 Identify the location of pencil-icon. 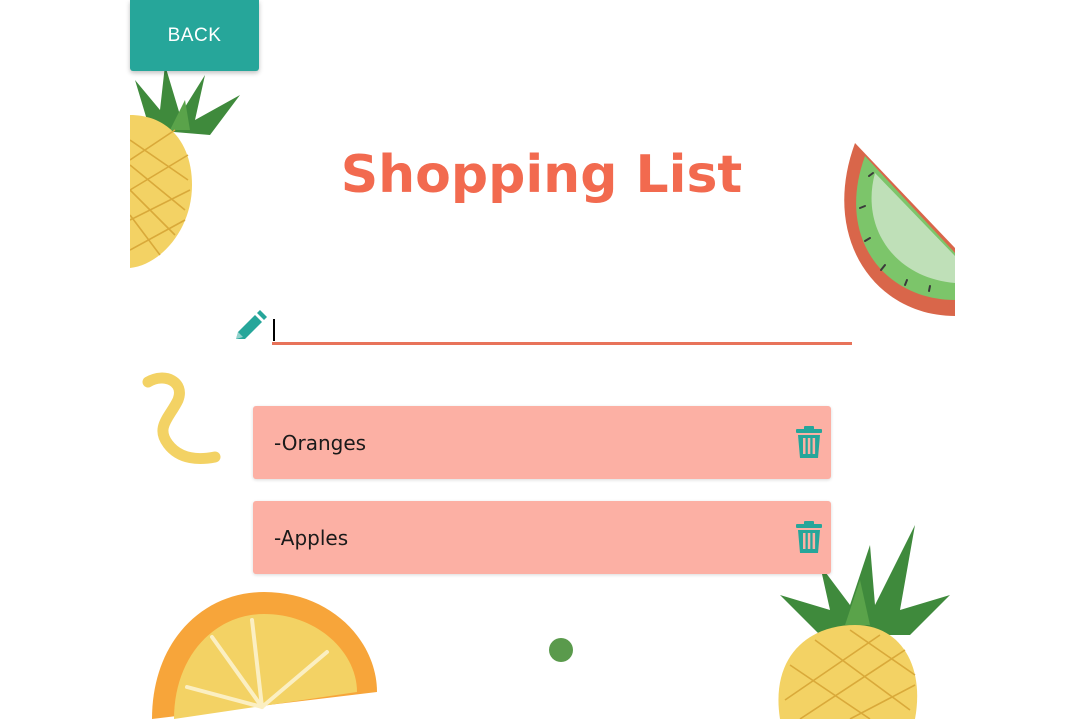
(251, 324).